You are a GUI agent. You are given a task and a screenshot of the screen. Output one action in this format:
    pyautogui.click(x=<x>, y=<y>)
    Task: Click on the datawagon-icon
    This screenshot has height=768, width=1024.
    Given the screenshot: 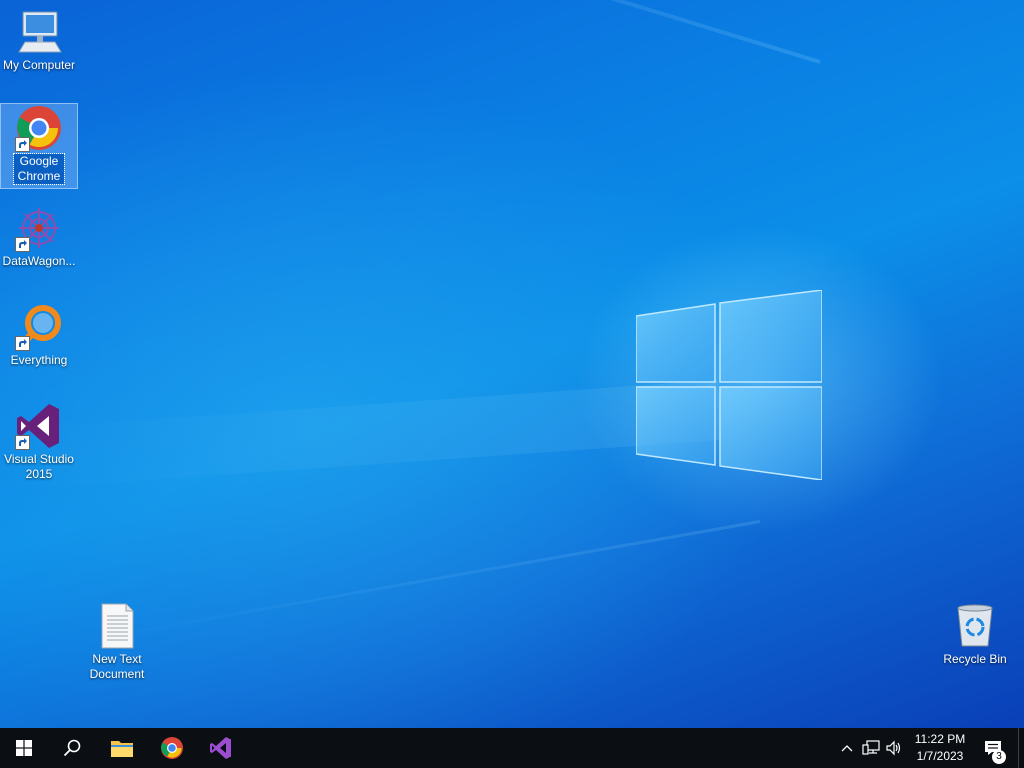 What is the action you would take?
    pyautogui.click(x=39, y=228)
    